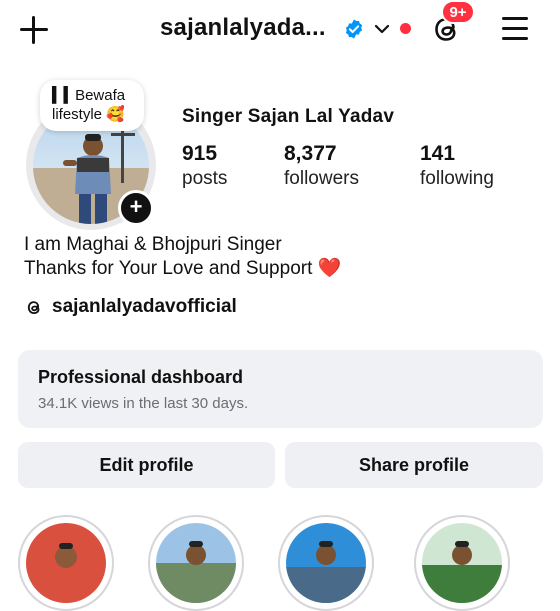 Image resolution: width=560 pixels, height=611 pixels. I want to click on dashboard-title: Professional dashboard, so click(141, 377).